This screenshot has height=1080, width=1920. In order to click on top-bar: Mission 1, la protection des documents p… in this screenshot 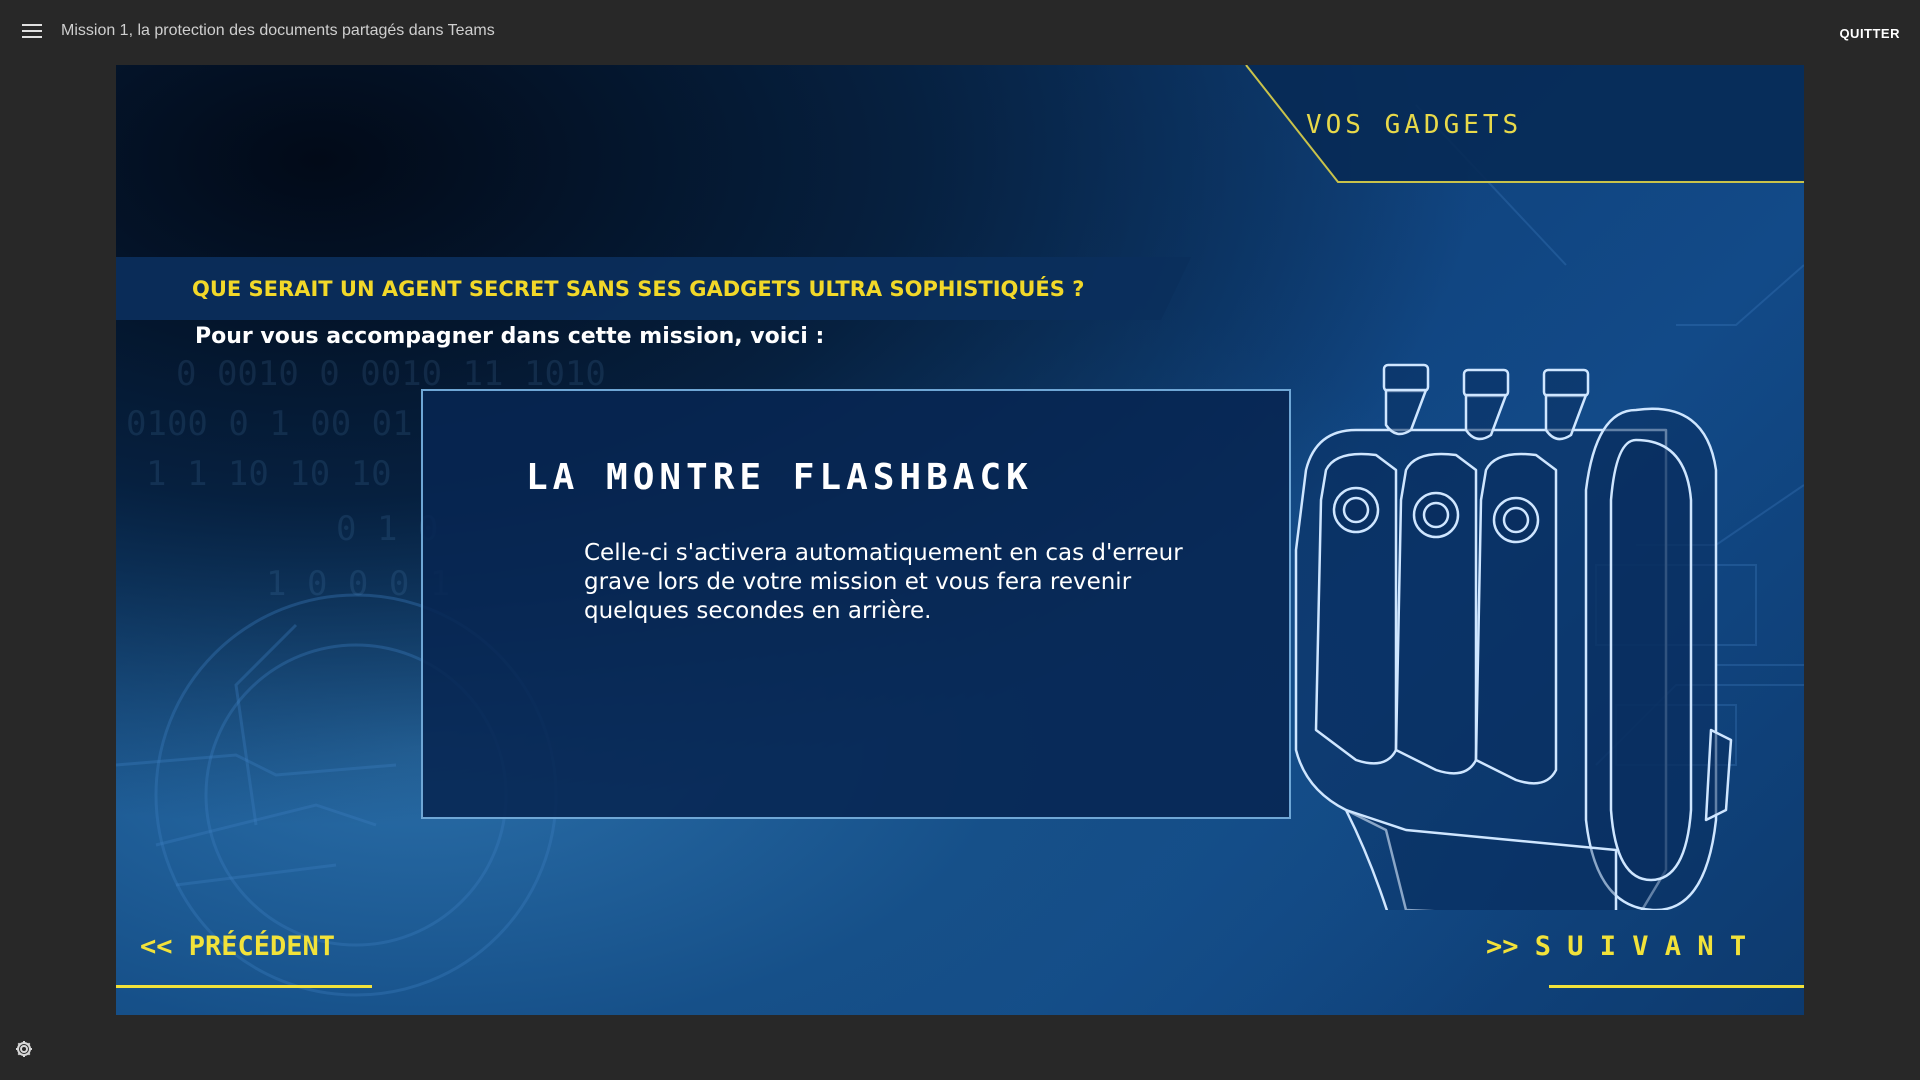, I will do `click(960, 32)`.